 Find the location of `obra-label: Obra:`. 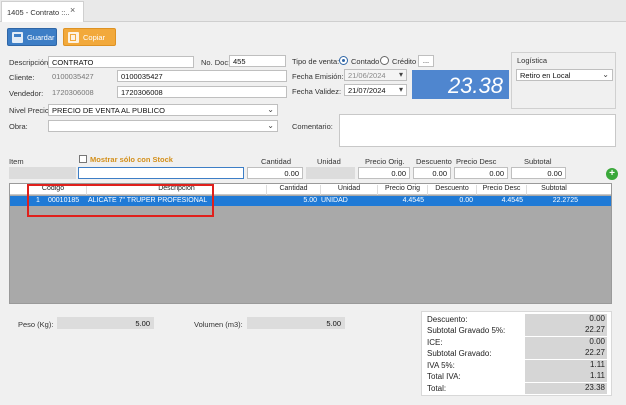

obra-label: Obra: is located at coordinates (18, 126).